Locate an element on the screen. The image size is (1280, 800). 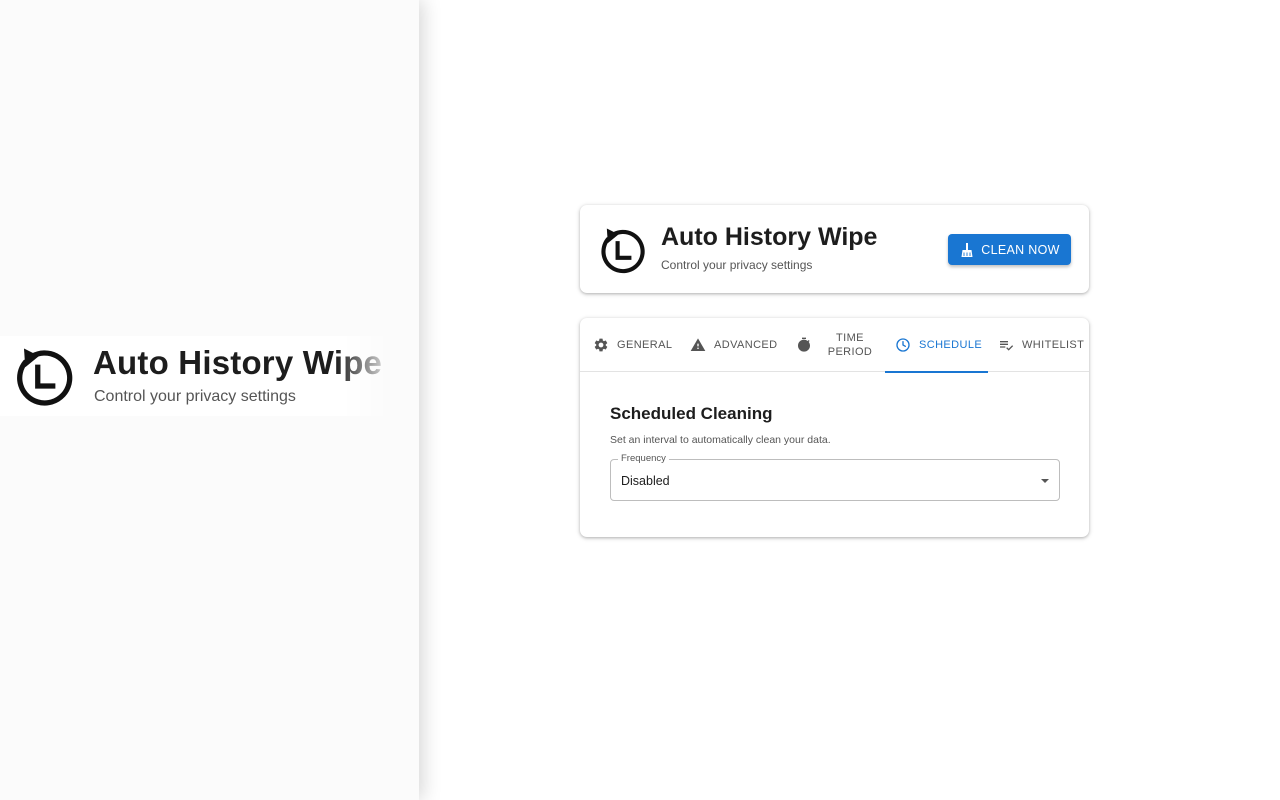
timer-icon is located at coordinates (804, 344).